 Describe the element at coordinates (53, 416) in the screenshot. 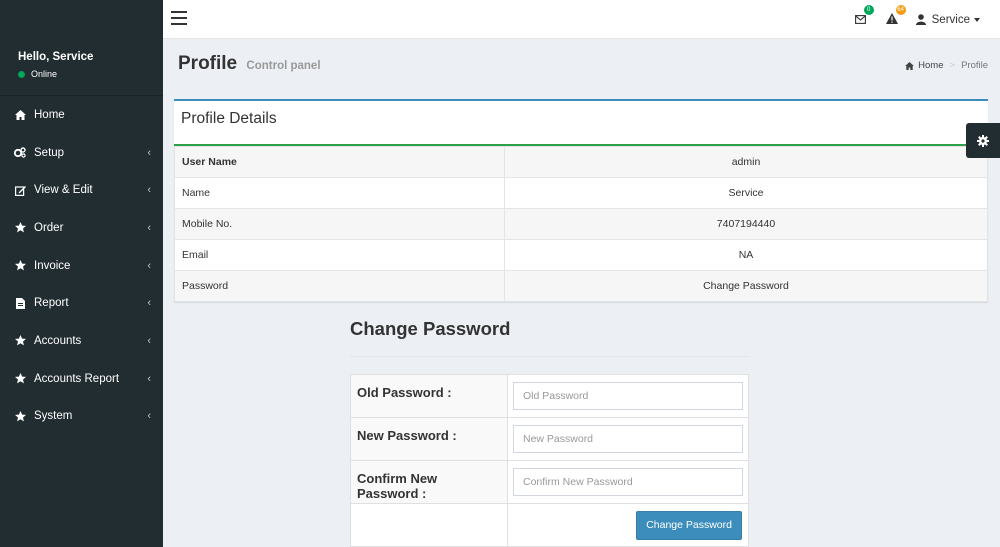

I see `sidebar-item-label: System` at that location.